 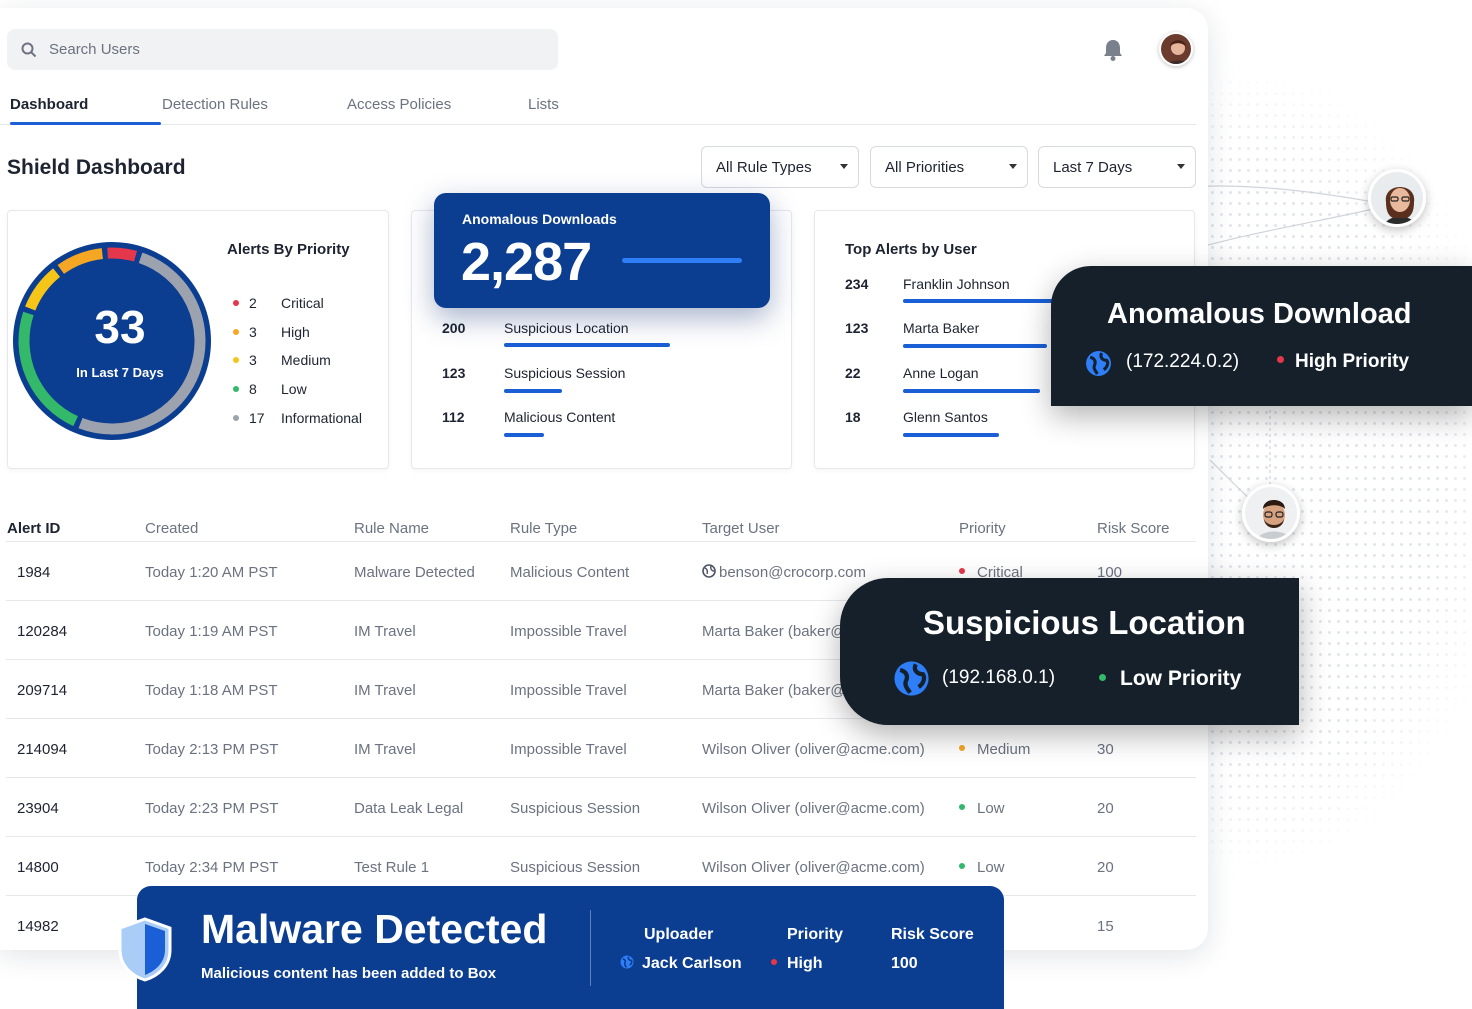 I want to click on popup-title: Anomalous Download, so click(x=1259, y=314).